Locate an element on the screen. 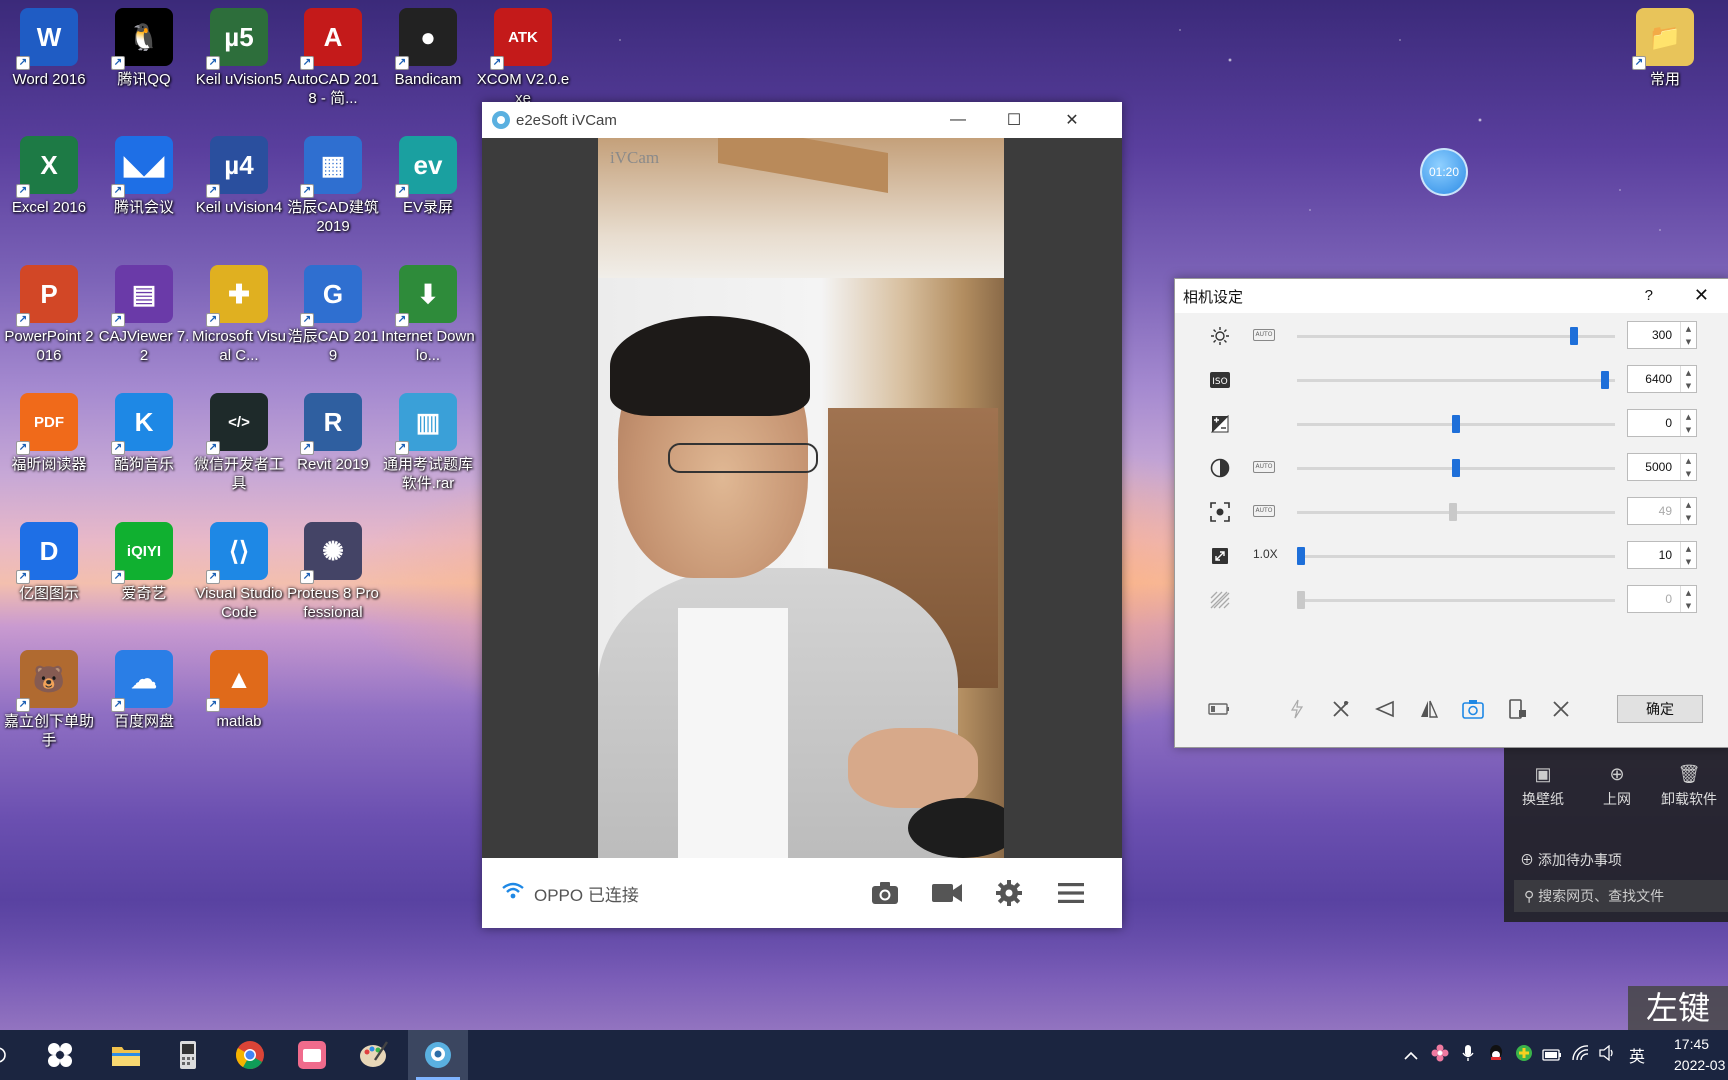 The image size is (1728, 1080). maximize-button: ☐ is located at coordinates (1014, 120).